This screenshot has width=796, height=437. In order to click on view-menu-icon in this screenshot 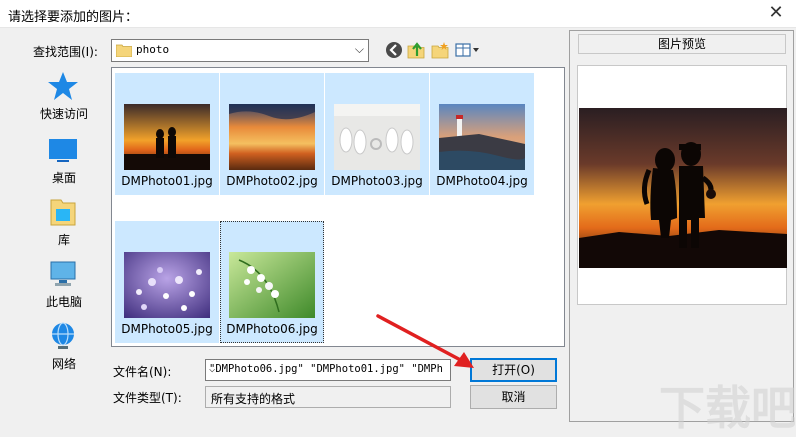, I will do `click(468, 50)`.